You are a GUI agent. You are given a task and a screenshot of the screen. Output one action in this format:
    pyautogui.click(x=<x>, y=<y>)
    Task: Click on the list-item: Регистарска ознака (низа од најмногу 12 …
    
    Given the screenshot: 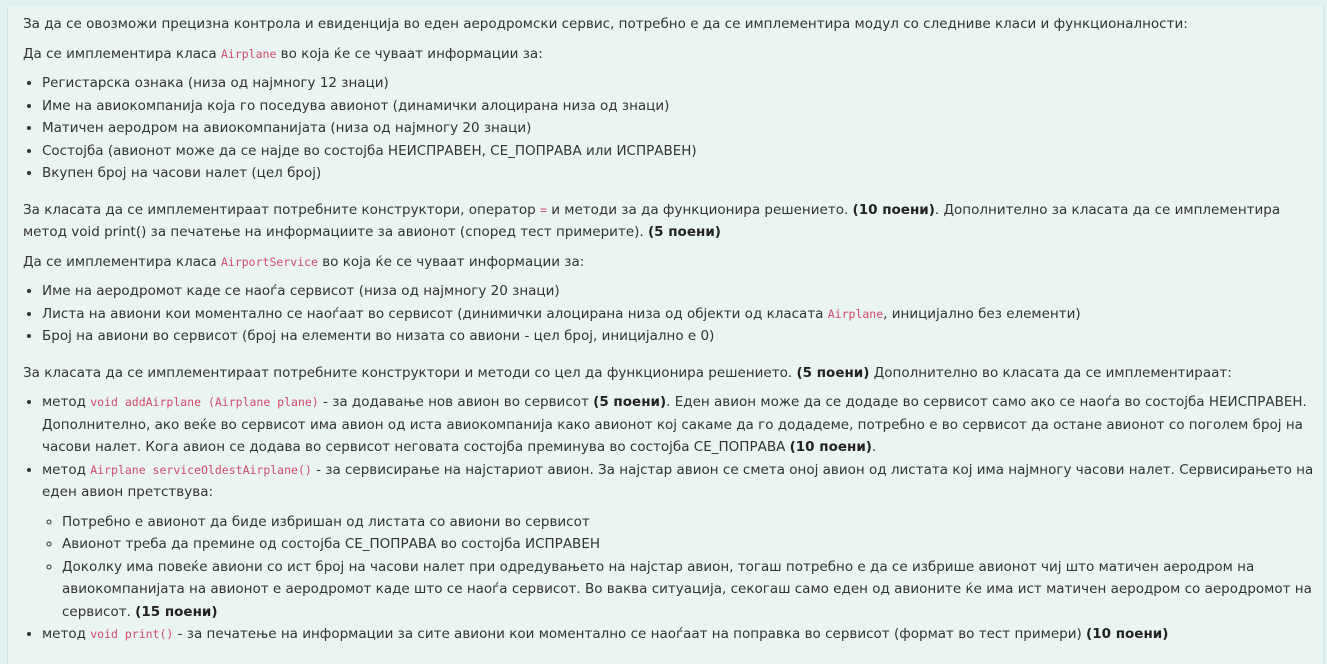 What is the action you would take?
    pyautogui.click(x=680, y=83)
    